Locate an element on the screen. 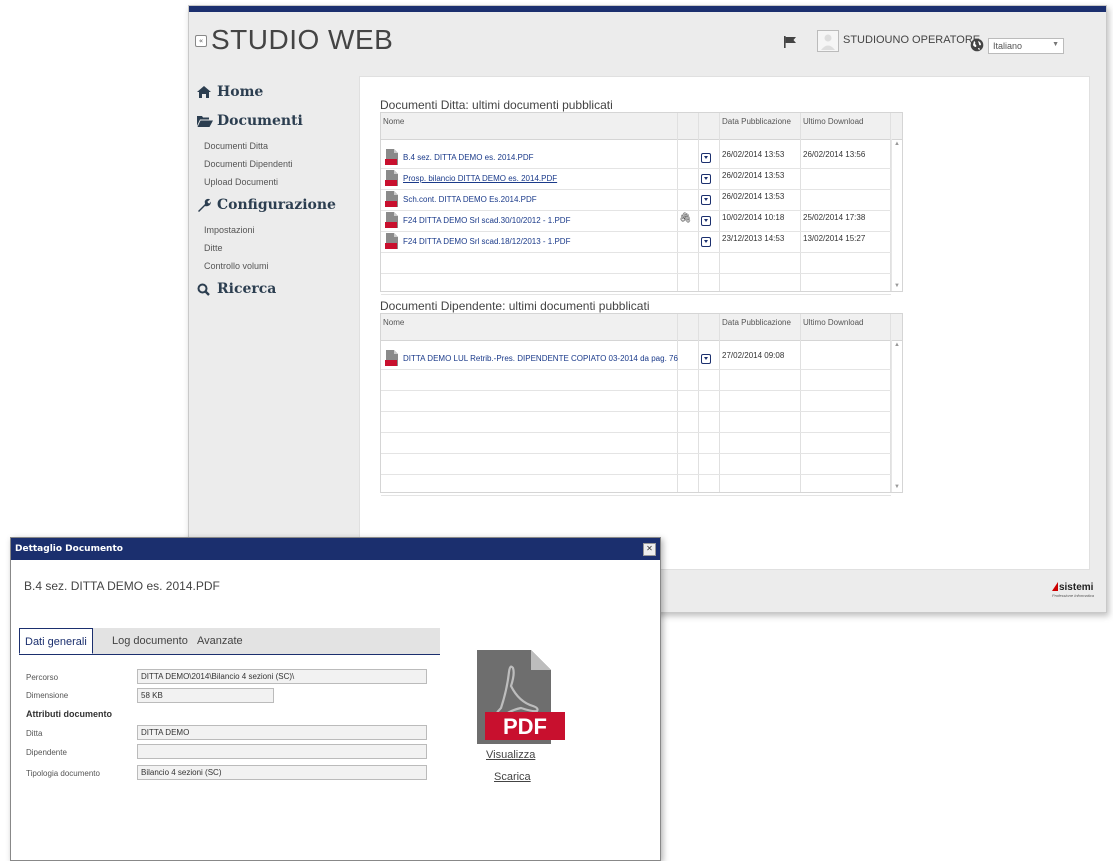 This screenshot has width=1113, height=861. dimensione-label: Dimensione is located at coordinates (47, 695).